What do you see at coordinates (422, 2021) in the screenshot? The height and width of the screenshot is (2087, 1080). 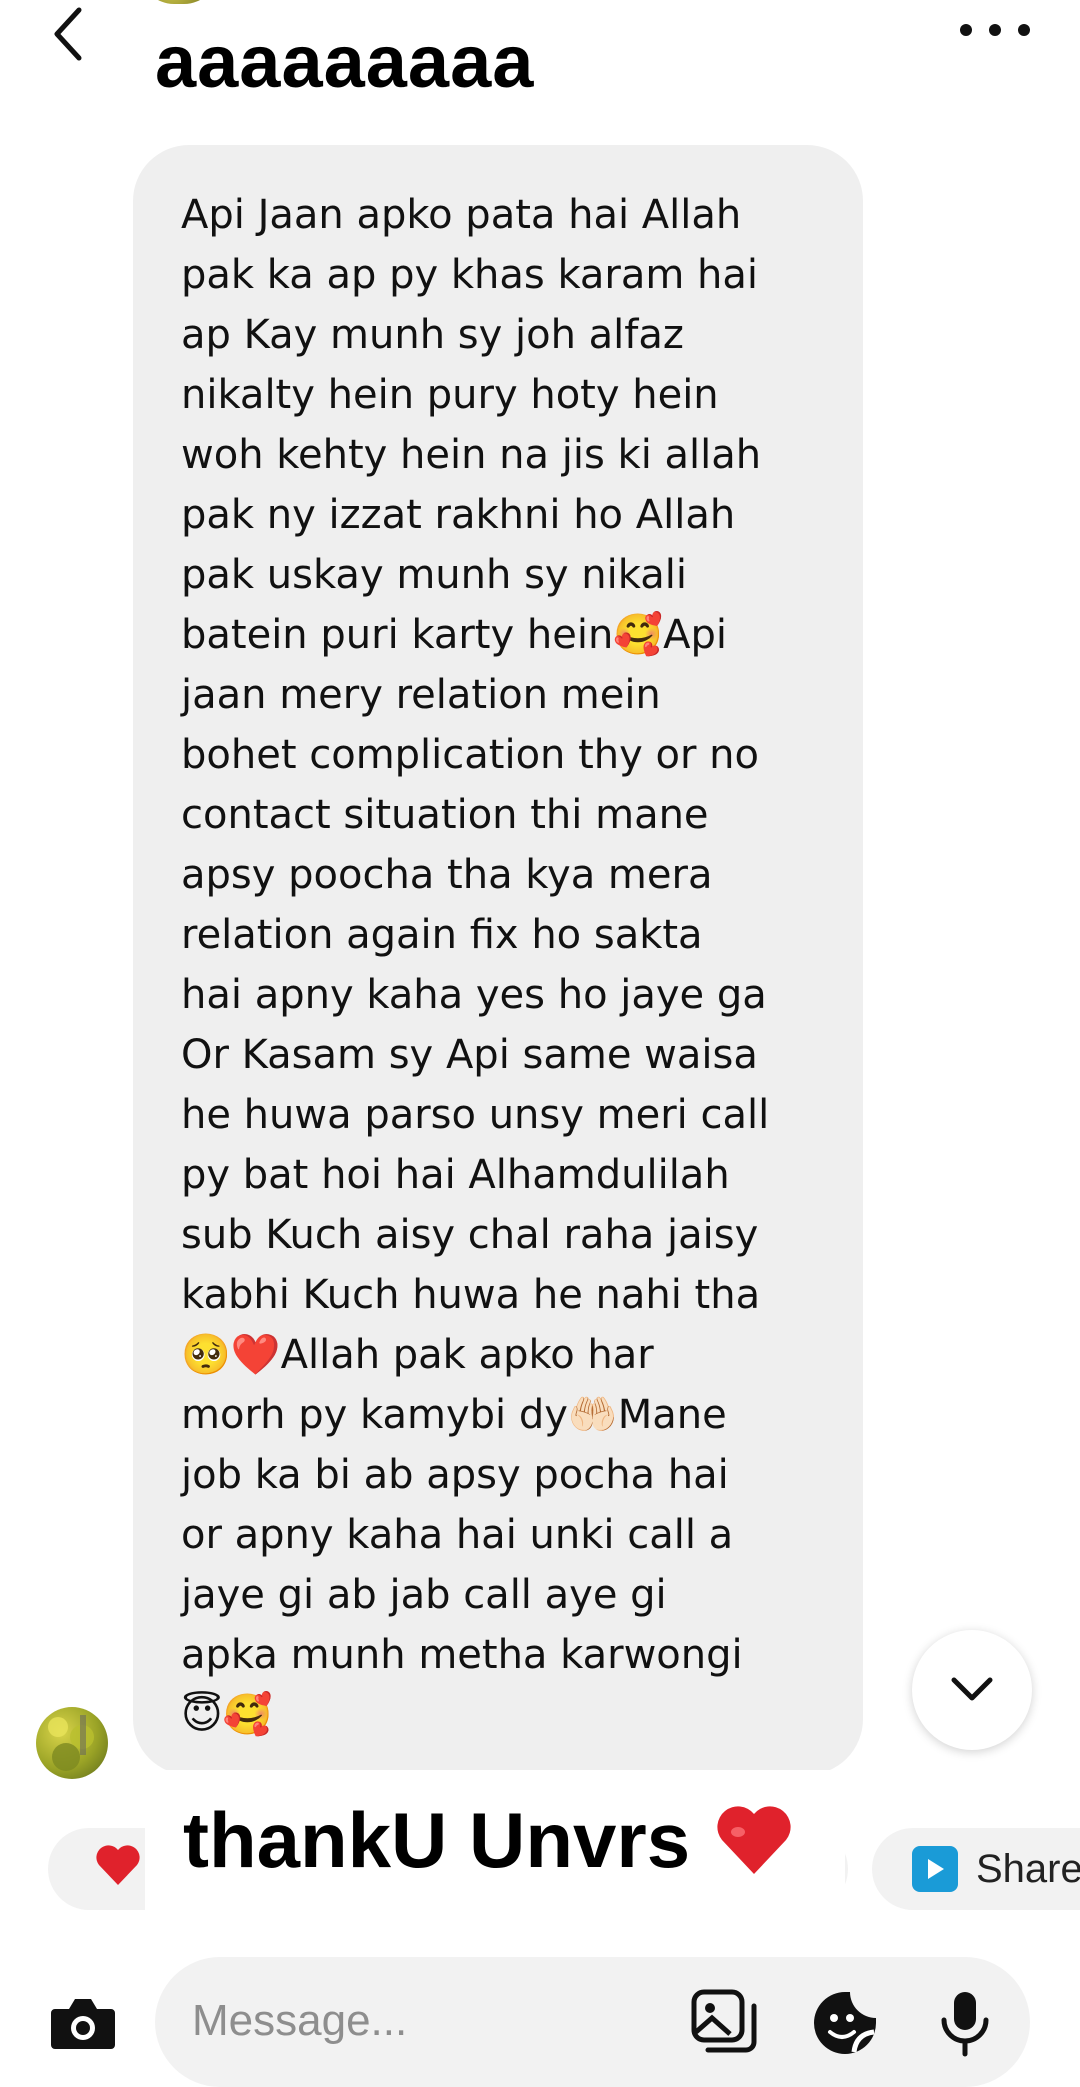 I see `message-input` at bounding box center [422, 2021].